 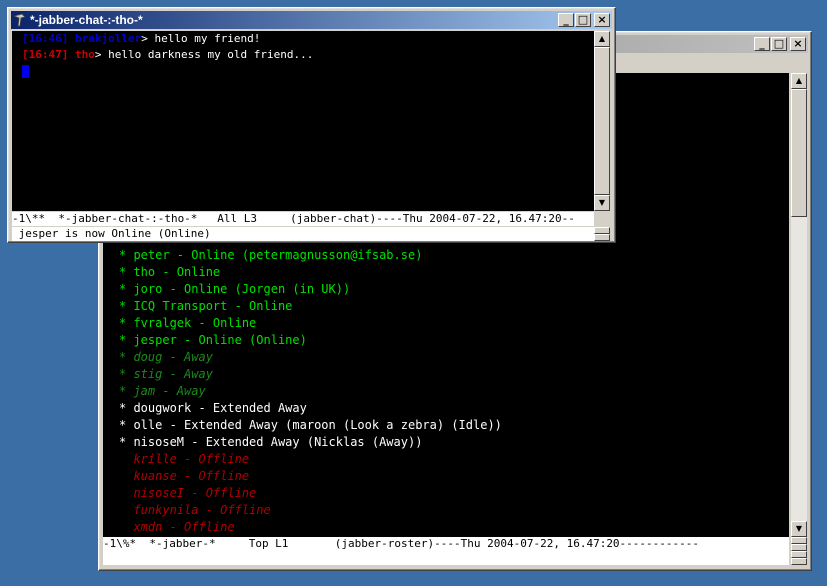 I want to click on roster-contact: * dougwork - Extended Away, so click(x=310, y=408).